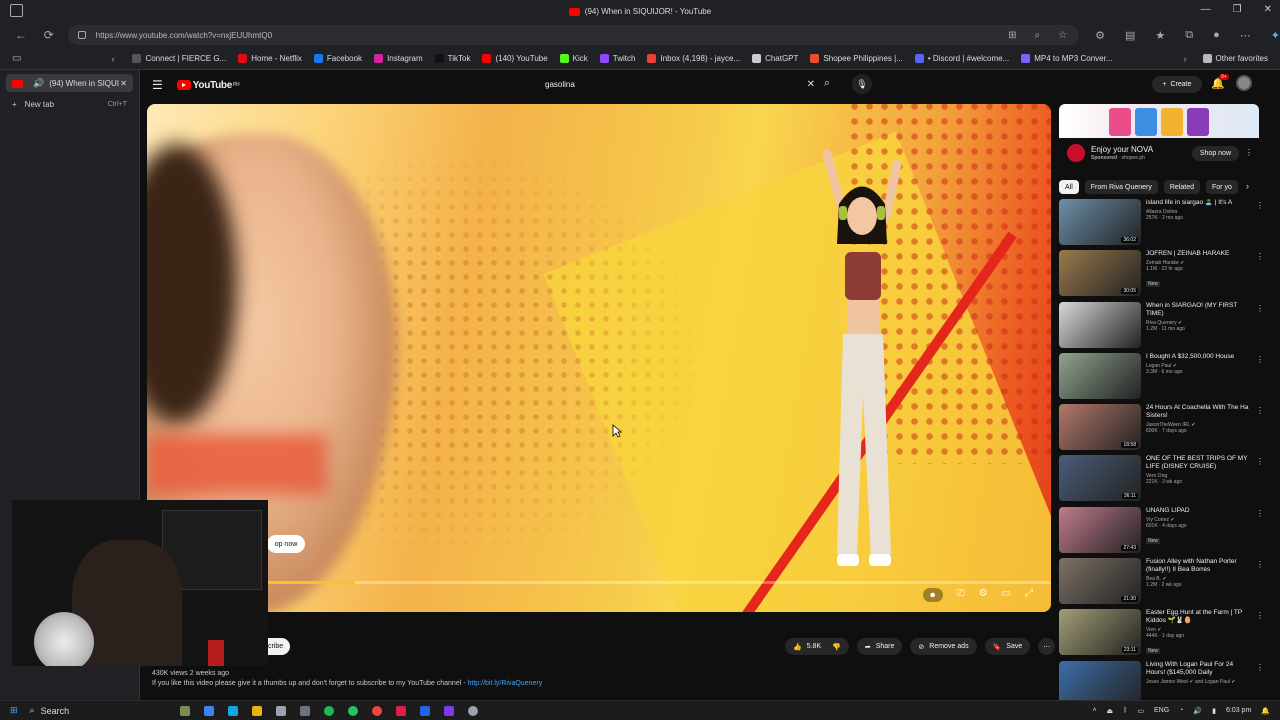  Describe the element at coordinates (1100, 273) in the screenshot. I see `video-thumbnail: 30:05` at that location.